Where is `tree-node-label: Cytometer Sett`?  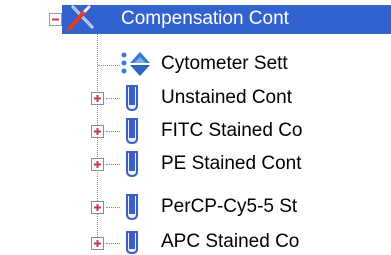
tree-node-label: Cytometer Sett is located at coordinates (276, 64).